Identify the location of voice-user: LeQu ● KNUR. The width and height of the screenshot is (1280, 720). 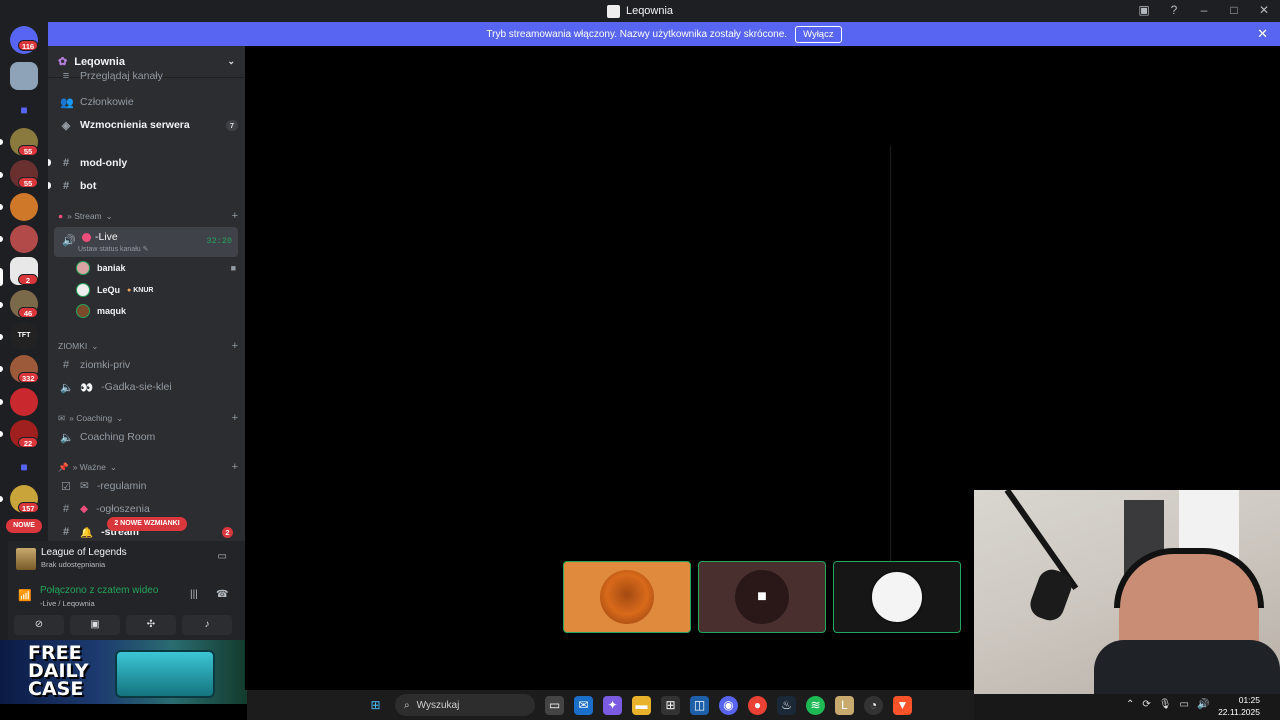
(156, 290).